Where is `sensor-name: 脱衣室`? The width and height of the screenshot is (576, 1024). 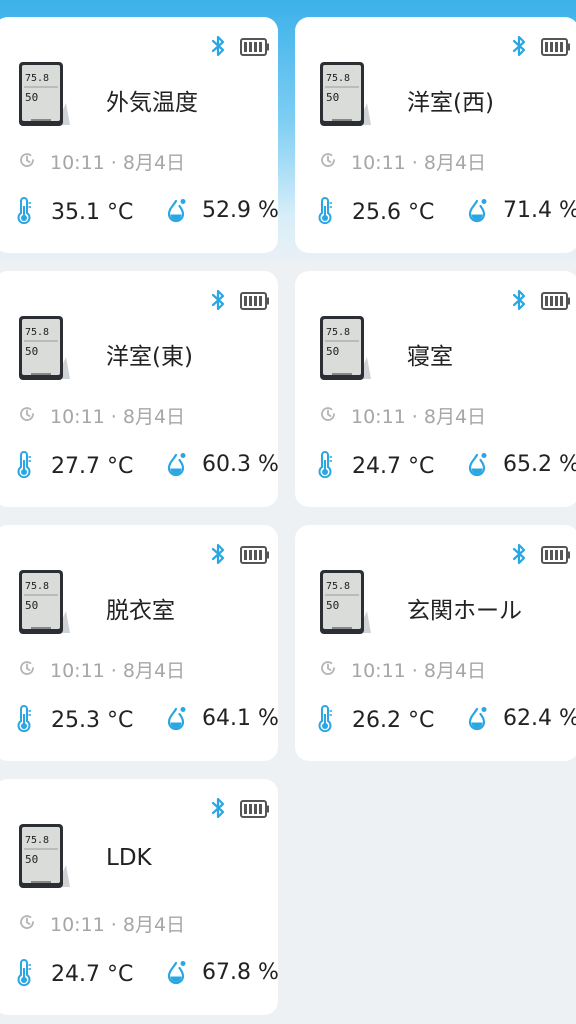 sensor-name: 脱衣室 is located at coordinates (140, 611).